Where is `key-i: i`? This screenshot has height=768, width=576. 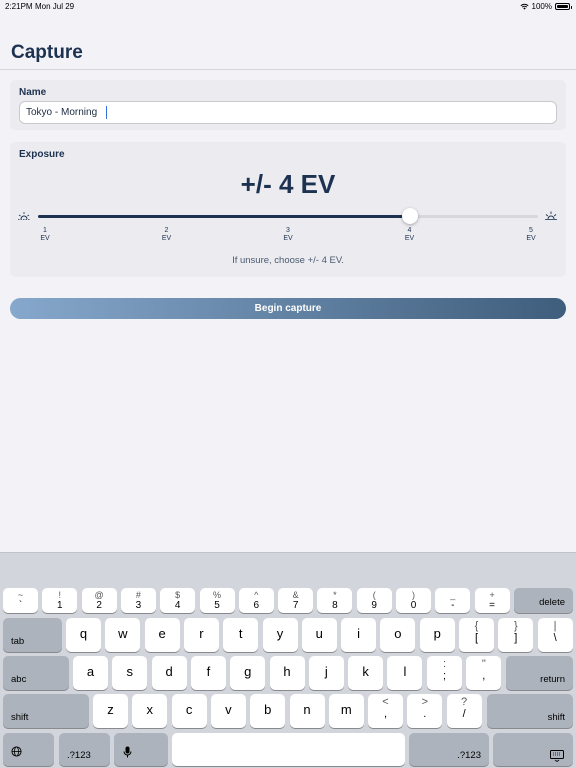
key-i: i is located at coordinates (359, 635).